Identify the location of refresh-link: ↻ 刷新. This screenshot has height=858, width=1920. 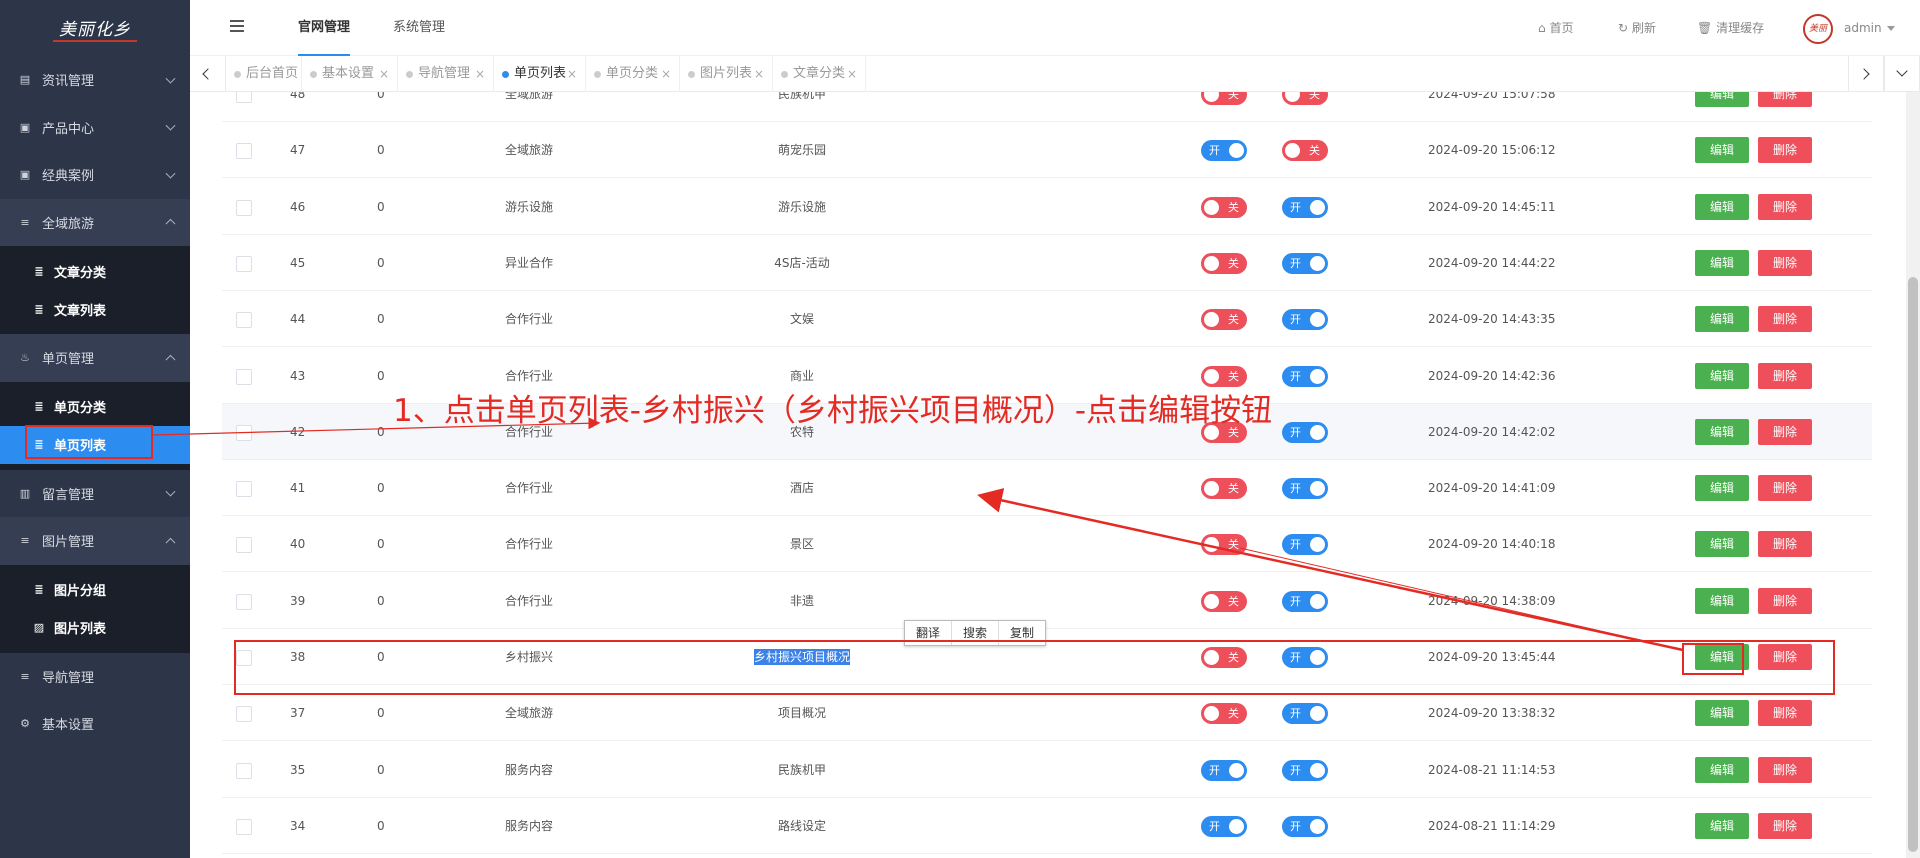
(1637, 28).